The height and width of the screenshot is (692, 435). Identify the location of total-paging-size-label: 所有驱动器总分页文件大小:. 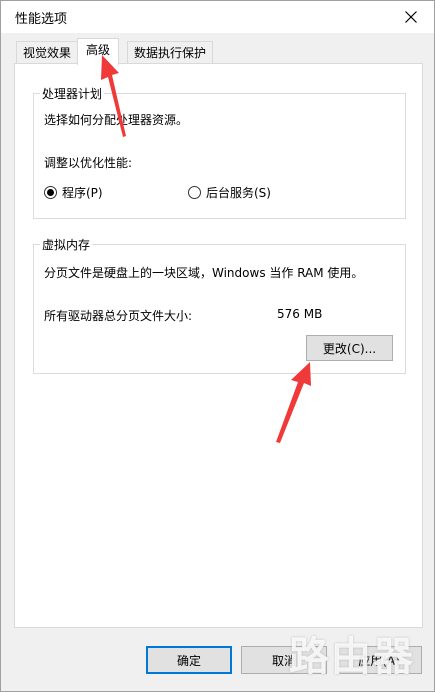
(118, 316).